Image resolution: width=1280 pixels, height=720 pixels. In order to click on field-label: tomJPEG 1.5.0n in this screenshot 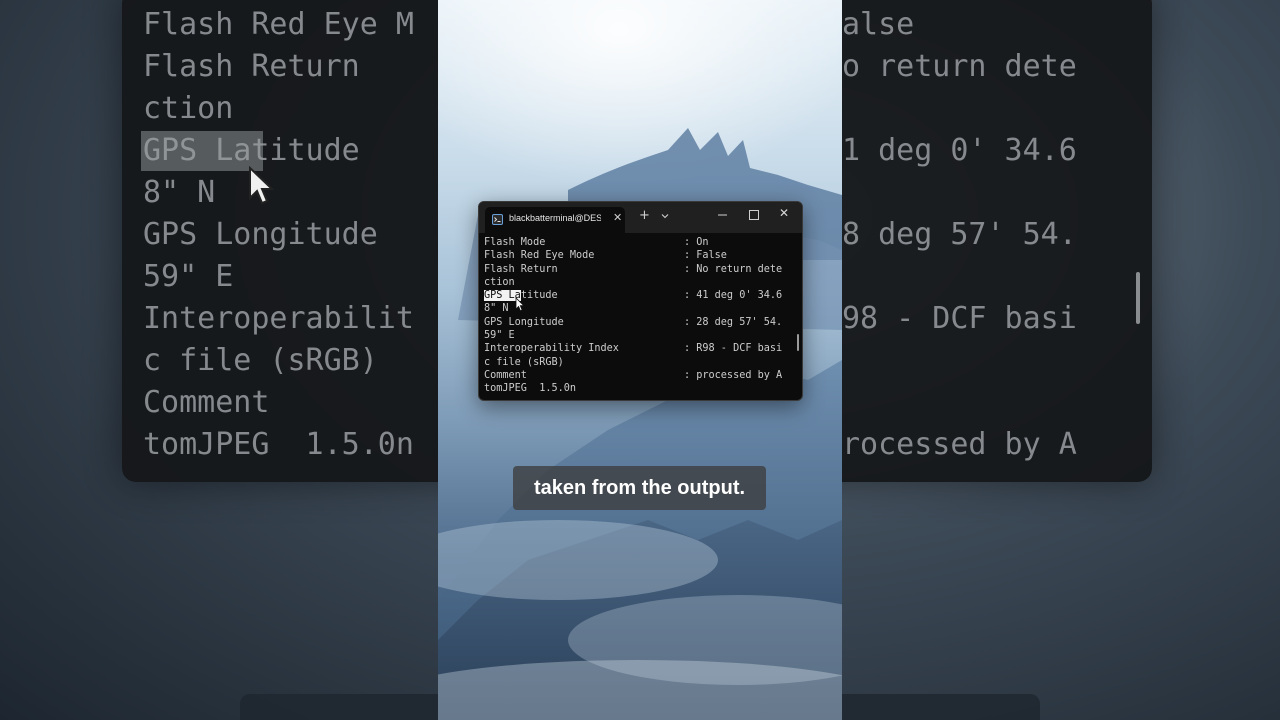, I will do `click(530, 389)`.